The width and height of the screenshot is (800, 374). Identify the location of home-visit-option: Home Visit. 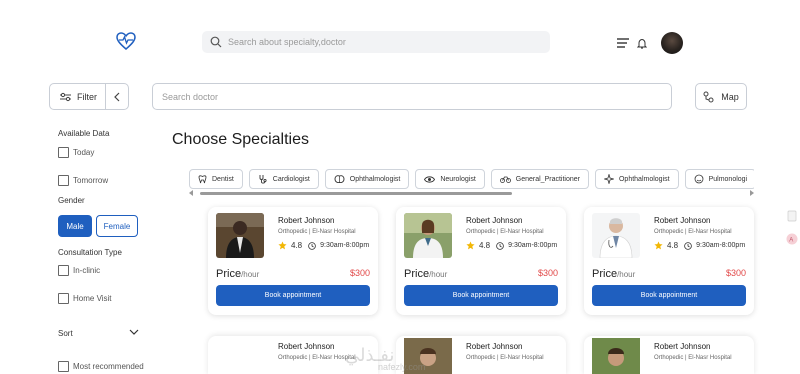
(85, 298).